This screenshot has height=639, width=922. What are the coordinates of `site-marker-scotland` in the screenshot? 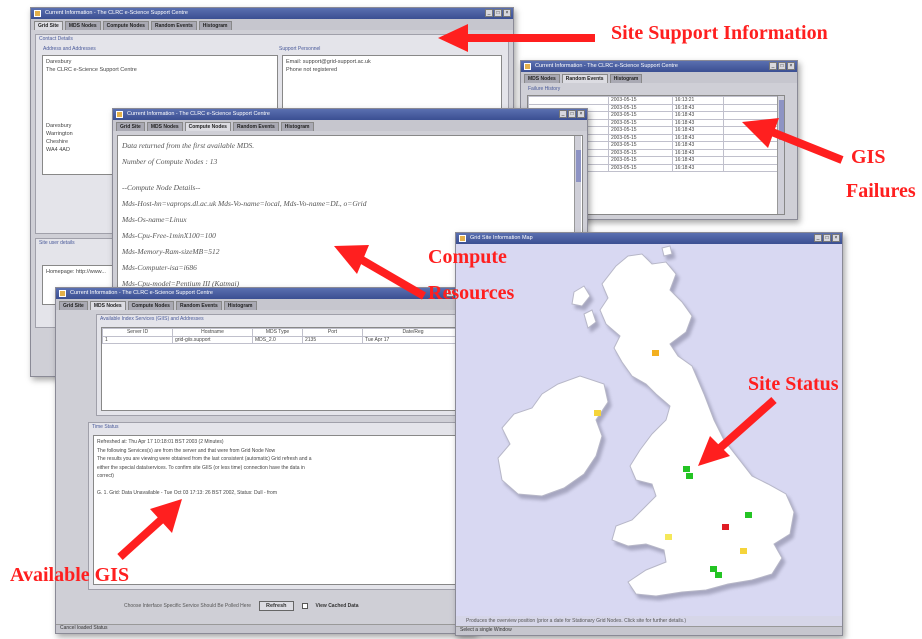 It's located at (655, 353).